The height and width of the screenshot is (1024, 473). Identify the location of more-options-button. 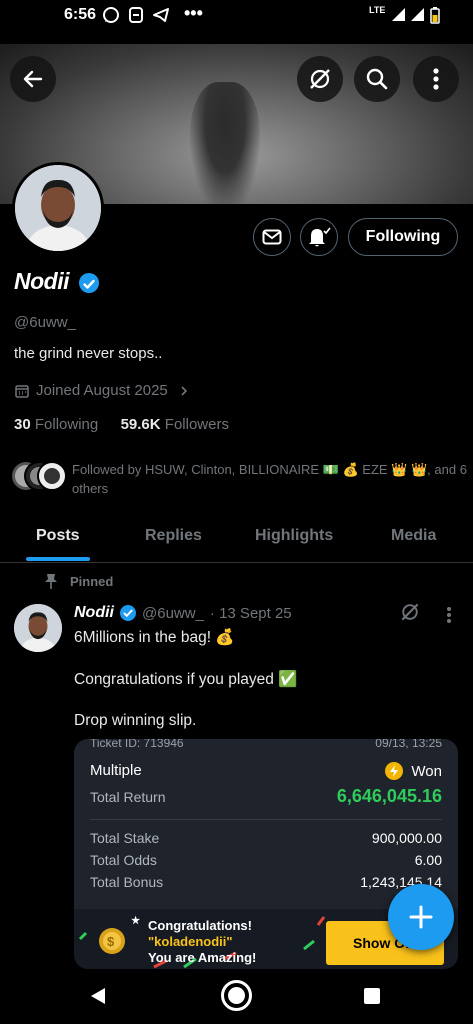
(436, 79).